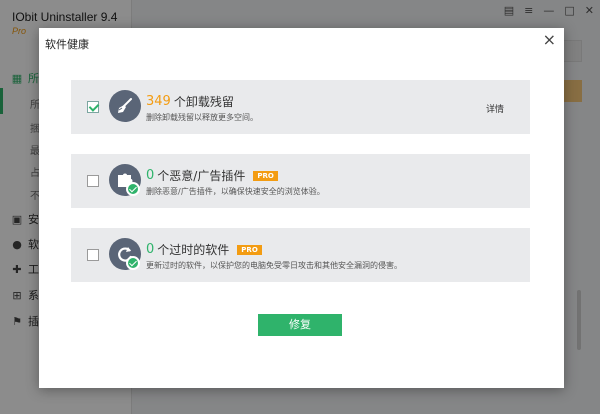 Image resolution: width=600 pixels, height=414 pixels. I want to click on outdated-software-headline: 个过时的软件, so click(193, 250).